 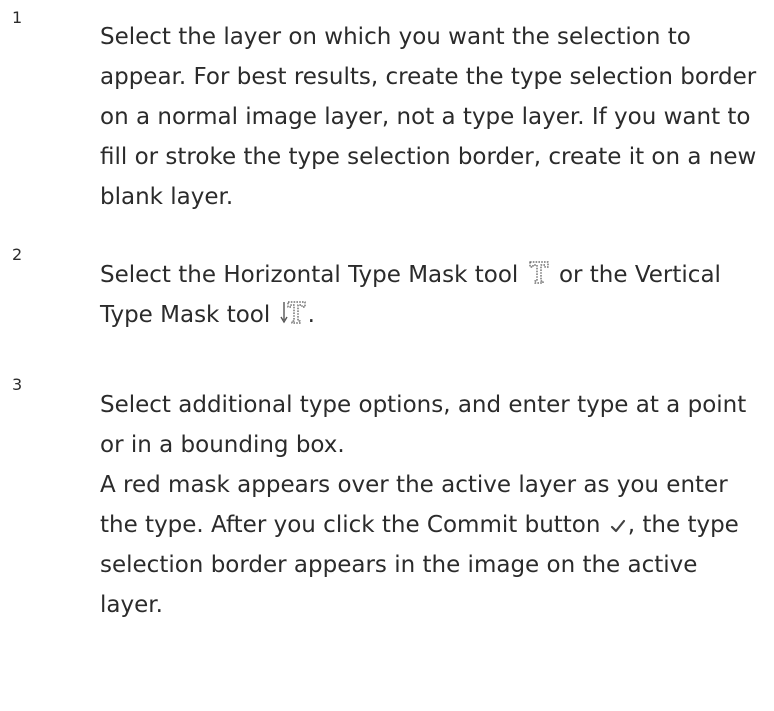 What do you see at coordinates (17, 17) in the screenshot?
I see `step-number: 1` at bounding box center [17, 17].